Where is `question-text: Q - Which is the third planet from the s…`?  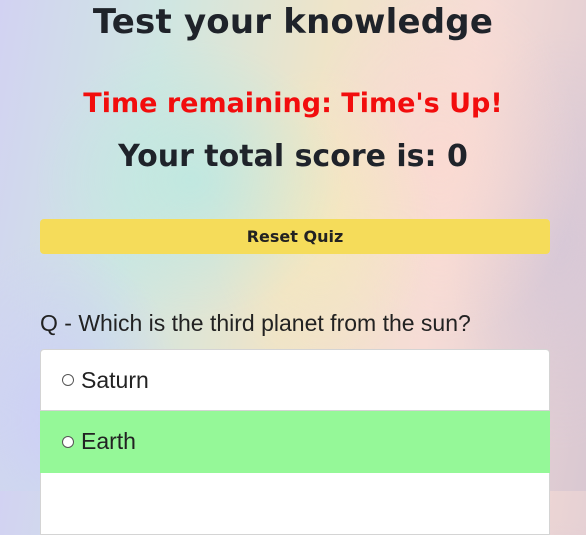 question-text: Q - Which is the third planet from the s… is located at coordinates (255, 323).